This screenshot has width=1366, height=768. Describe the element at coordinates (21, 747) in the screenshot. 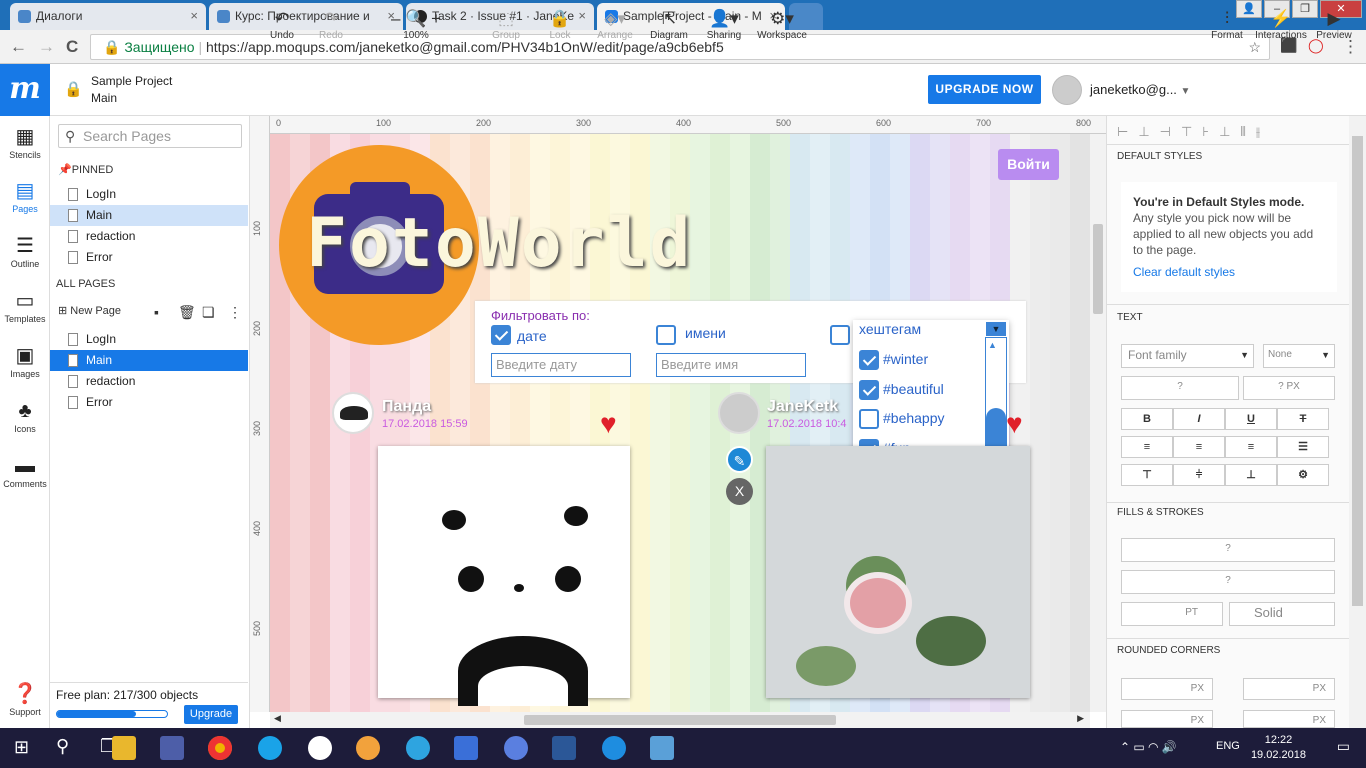

I see `start-icon: ⊞` at that location.